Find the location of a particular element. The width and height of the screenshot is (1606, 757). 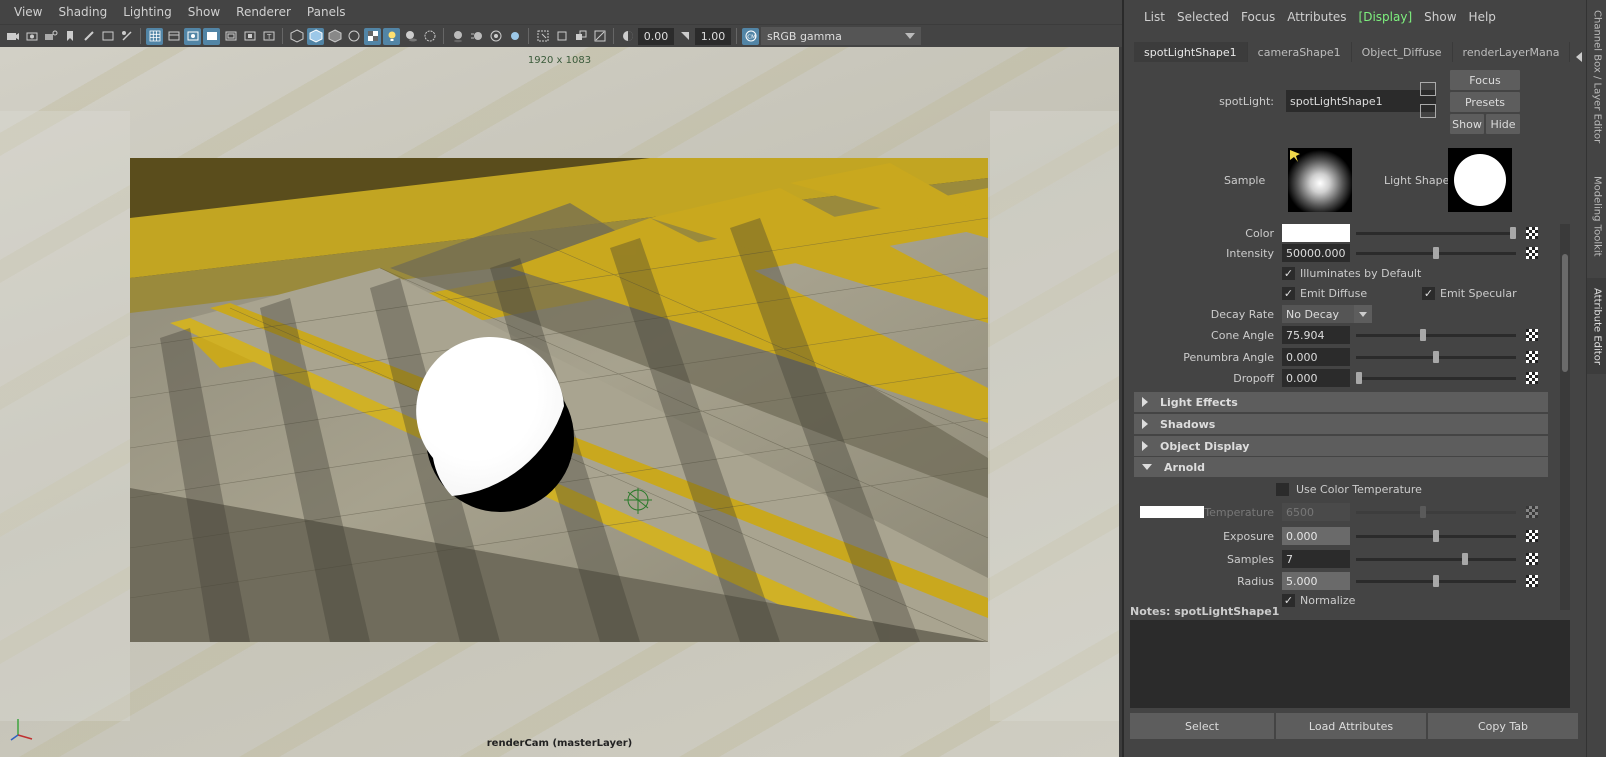

gamma-toggle-icon is located at coordinates (684, 36).